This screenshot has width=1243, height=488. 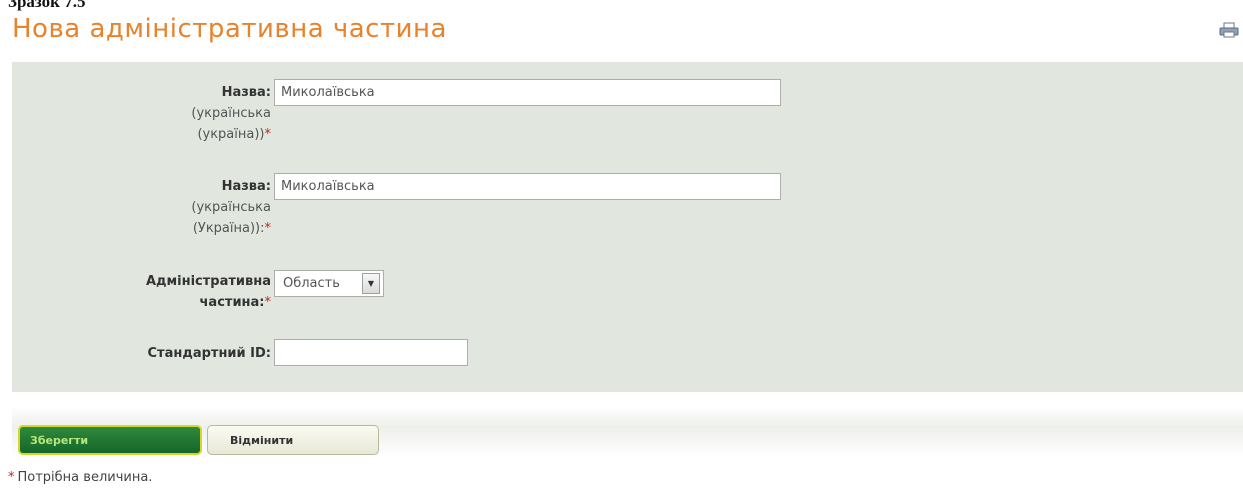 I want to click on standard-id-input, so click(x=371, y=352).